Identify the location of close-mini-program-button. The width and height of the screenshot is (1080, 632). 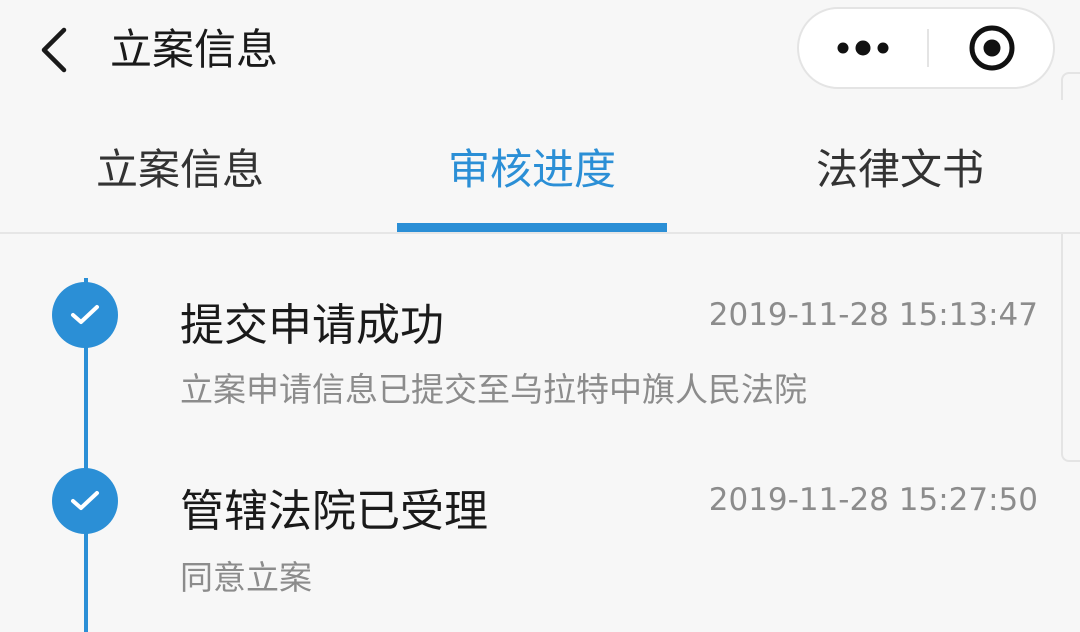
(992, 48).